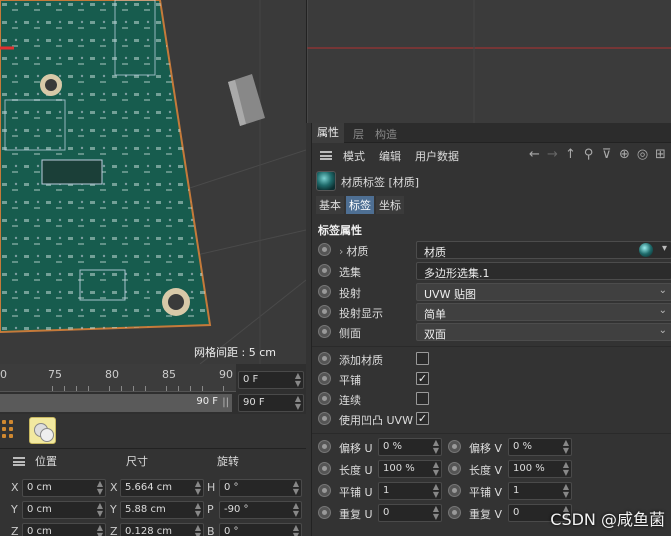 The image size is (671, 536). I want to click on material-icon, so click(42, 430).